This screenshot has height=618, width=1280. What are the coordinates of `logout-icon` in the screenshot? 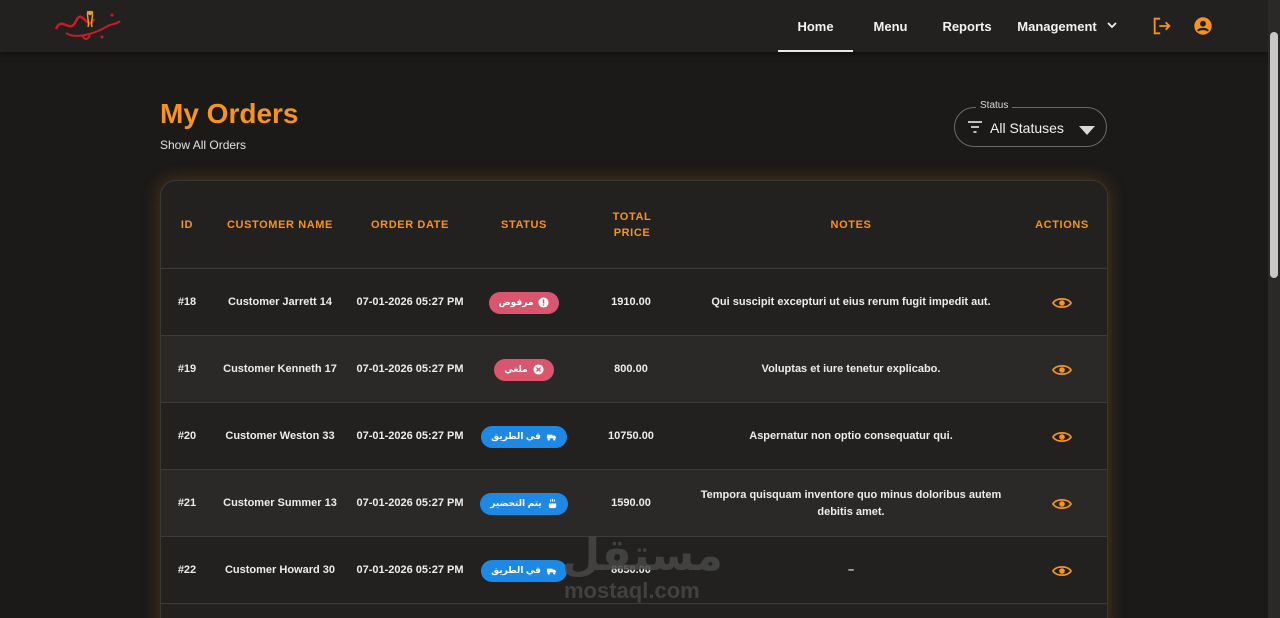 It's located at (1162, 26).